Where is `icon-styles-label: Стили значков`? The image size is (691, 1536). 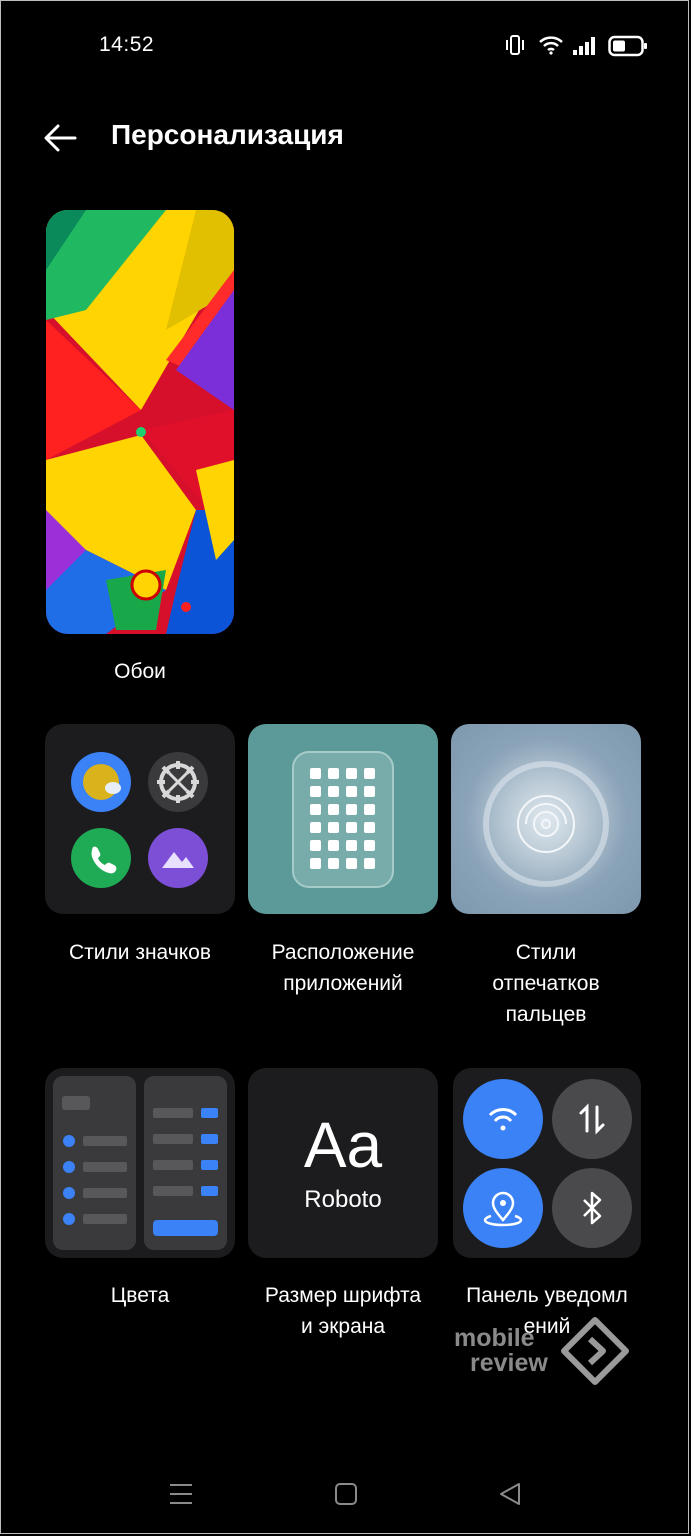
icon-styles-label: Стили значков is located at coordinates (140, 952).